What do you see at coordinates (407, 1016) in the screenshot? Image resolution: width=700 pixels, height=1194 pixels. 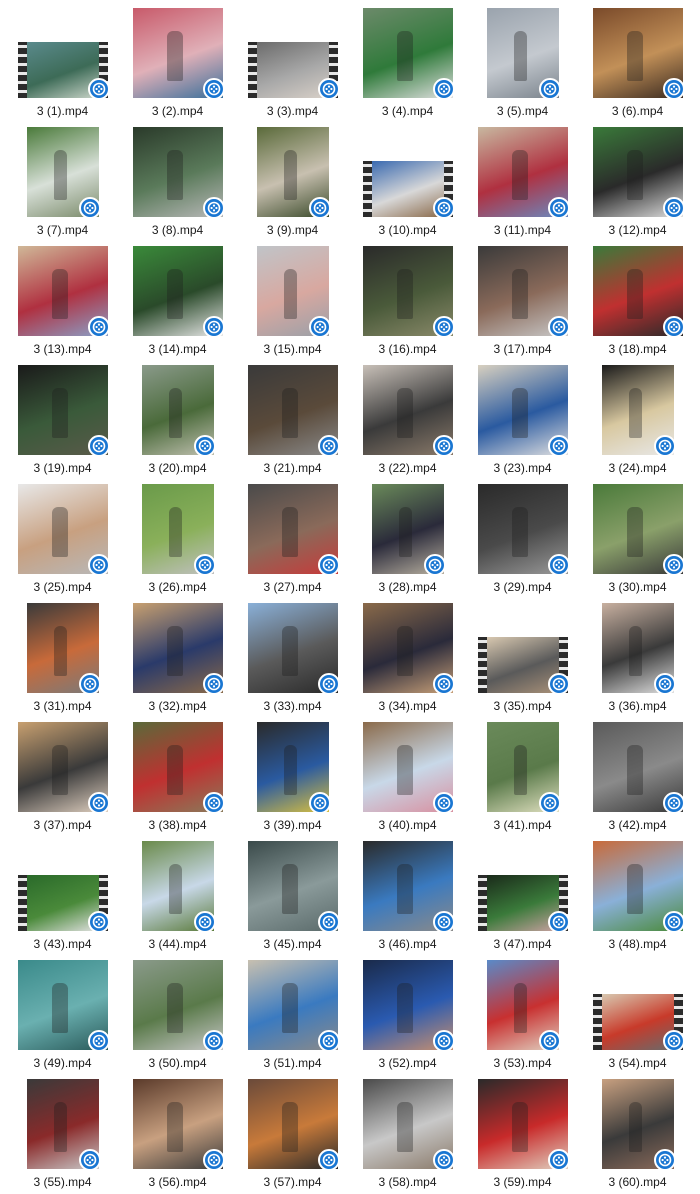 I see `video-file-item: 3 (52).mp4` at bounding box center [407, 1016].